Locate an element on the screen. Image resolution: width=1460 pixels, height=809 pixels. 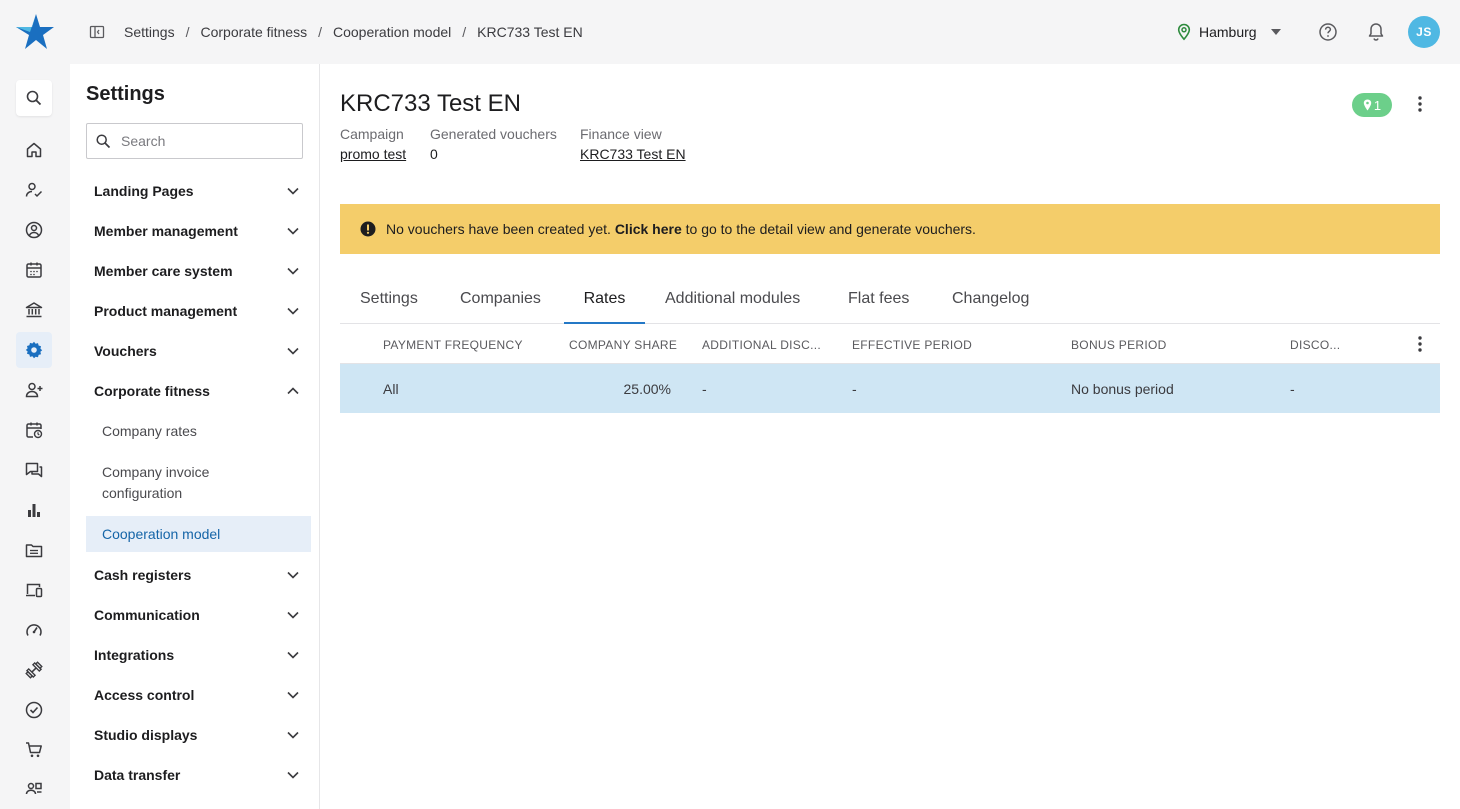
sub-item-company-invoice-configuration: Company invoice configuration is located at coordinates (176, 483).